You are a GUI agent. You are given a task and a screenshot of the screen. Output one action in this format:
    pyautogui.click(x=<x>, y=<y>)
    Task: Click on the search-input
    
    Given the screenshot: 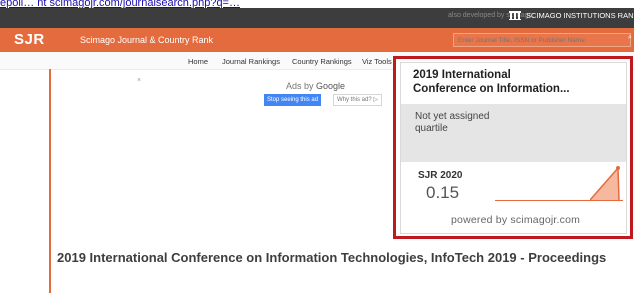 What is the action you would take?
    pyautogui.click(x=542, y=40)
    